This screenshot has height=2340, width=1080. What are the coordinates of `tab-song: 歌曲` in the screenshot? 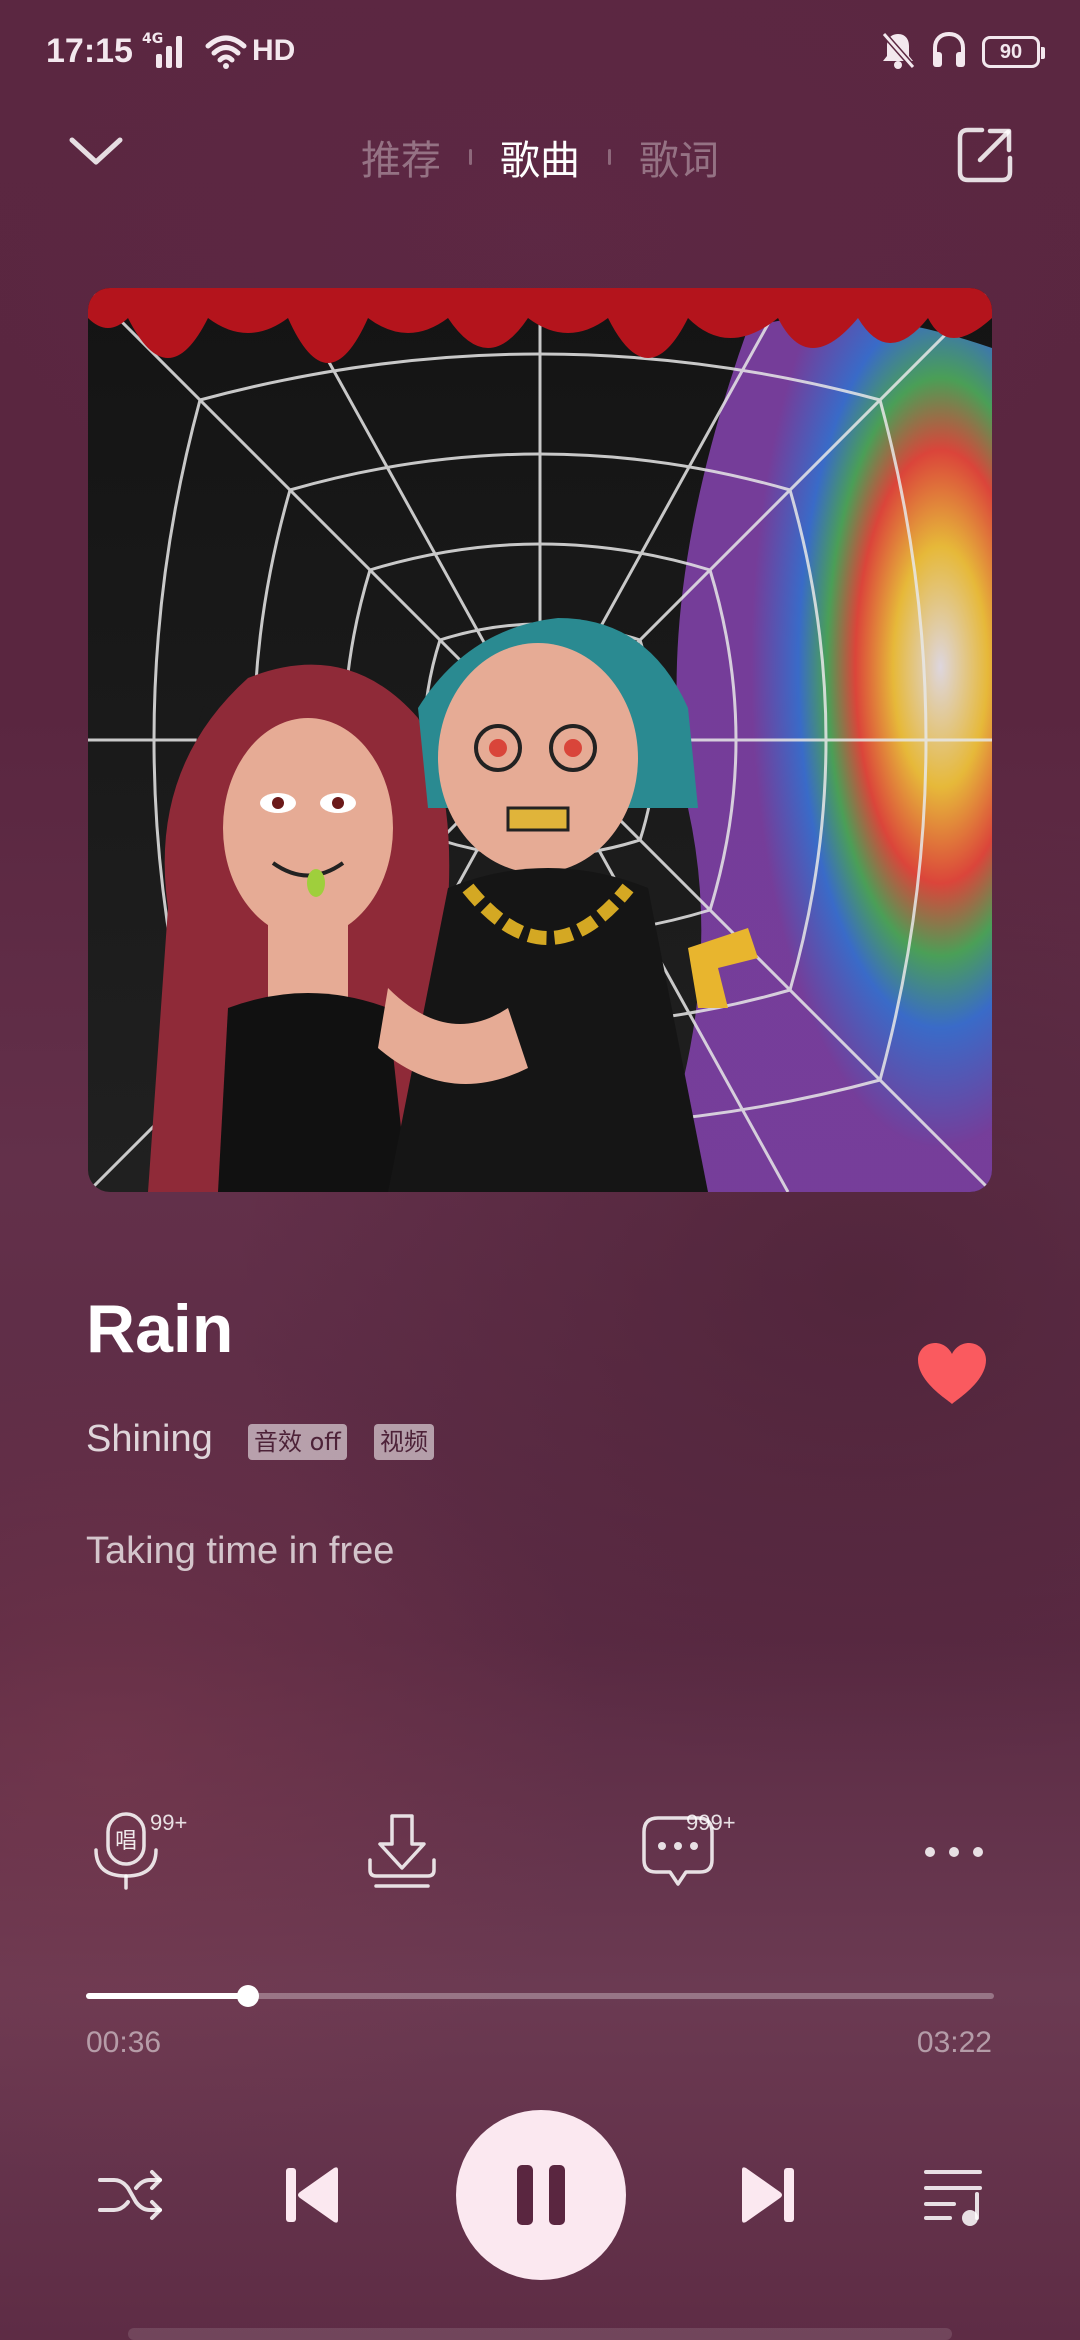 It's located at (540, 157).